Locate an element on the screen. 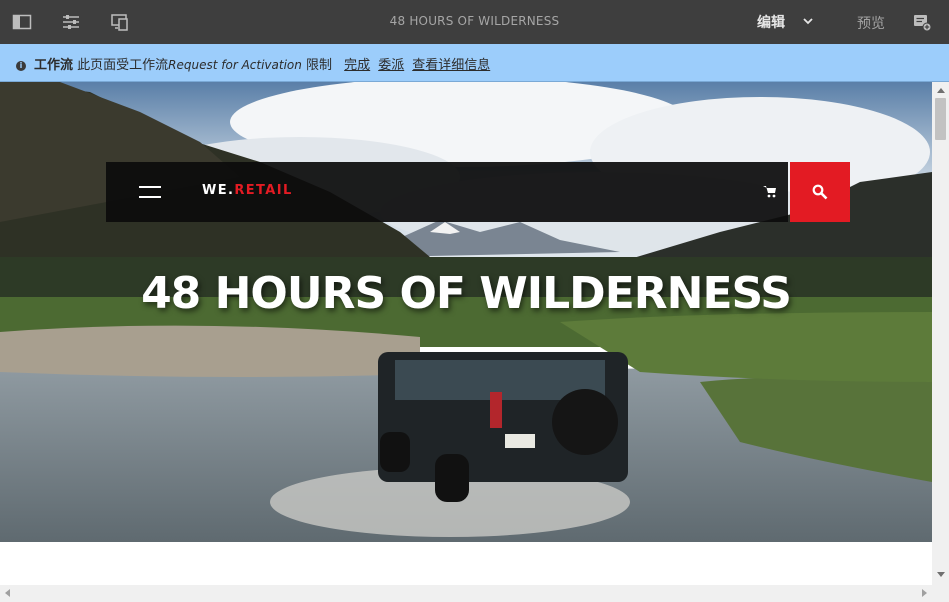 Image resolution: width=949 pixels, height=602 pixels. annotate-icon is located at coordinates (922, 22).